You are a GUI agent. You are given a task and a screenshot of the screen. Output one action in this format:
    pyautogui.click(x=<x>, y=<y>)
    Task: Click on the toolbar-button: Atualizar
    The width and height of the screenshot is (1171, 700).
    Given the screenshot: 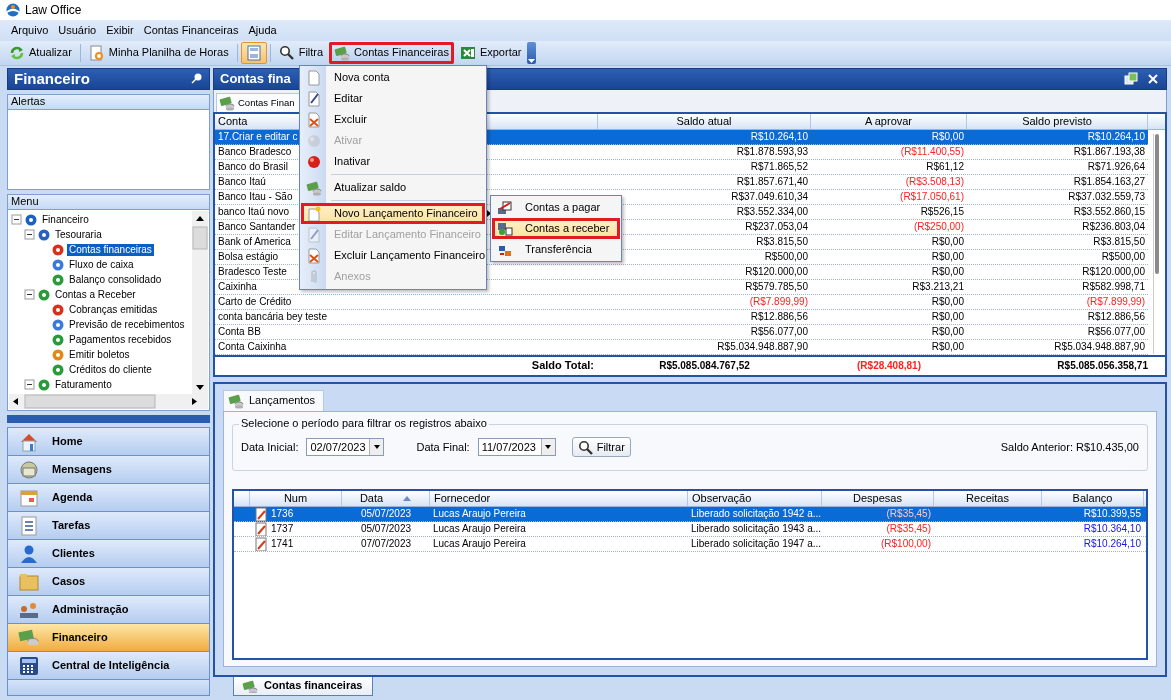 What is the action you would take?
    pyautogui.click(x=40, y=53)
    